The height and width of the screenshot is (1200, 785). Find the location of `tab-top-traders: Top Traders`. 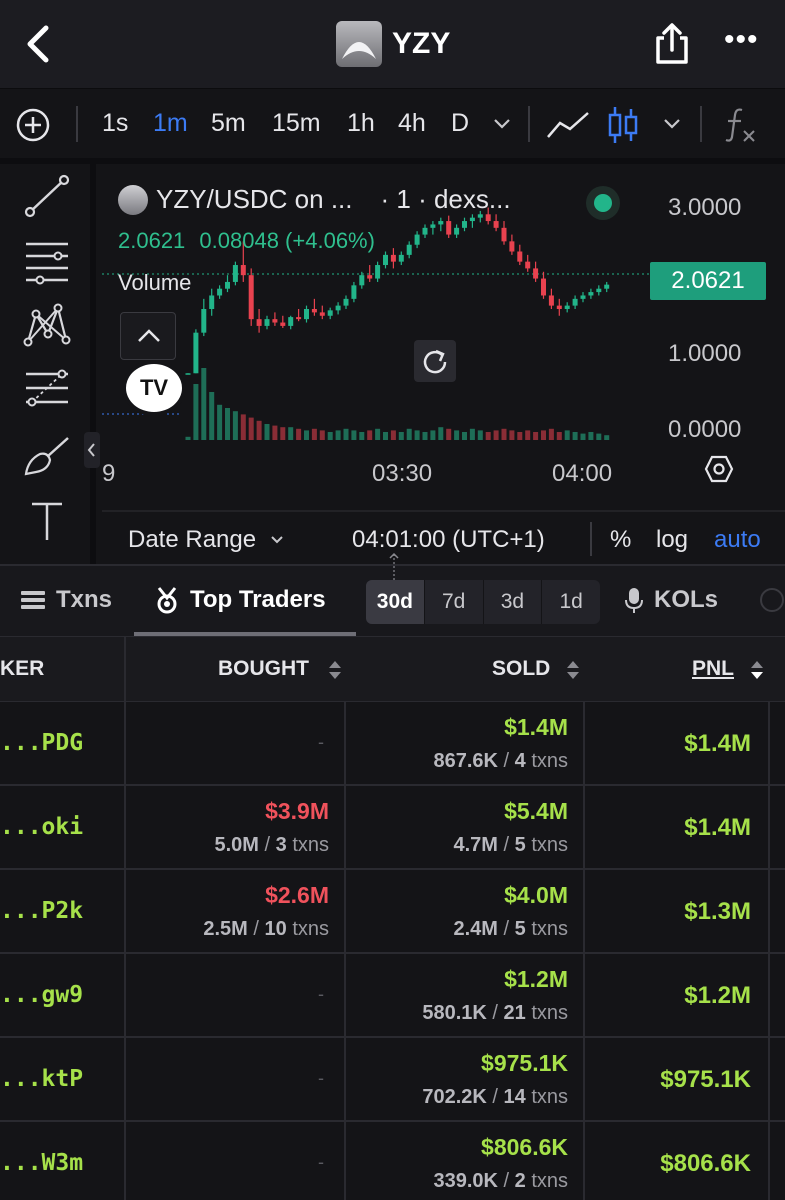

tab-top-traders: Top Traders is located at coordinates (240, 600).